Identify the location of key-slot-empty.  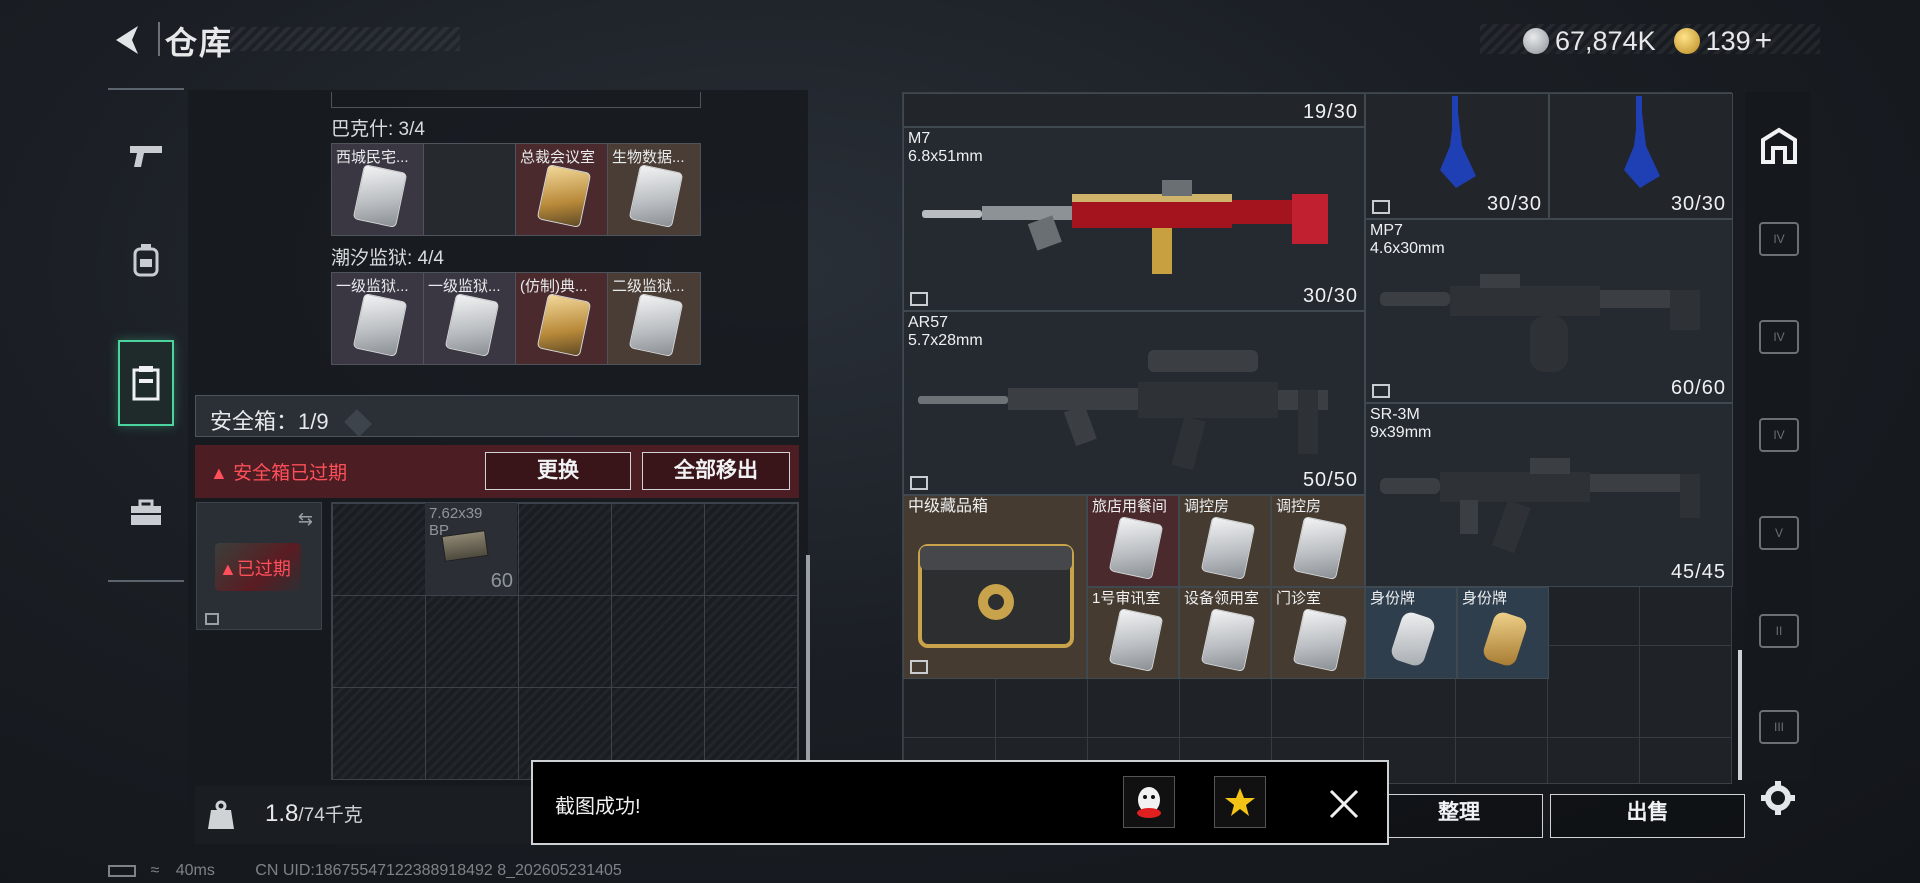
(470, 189).